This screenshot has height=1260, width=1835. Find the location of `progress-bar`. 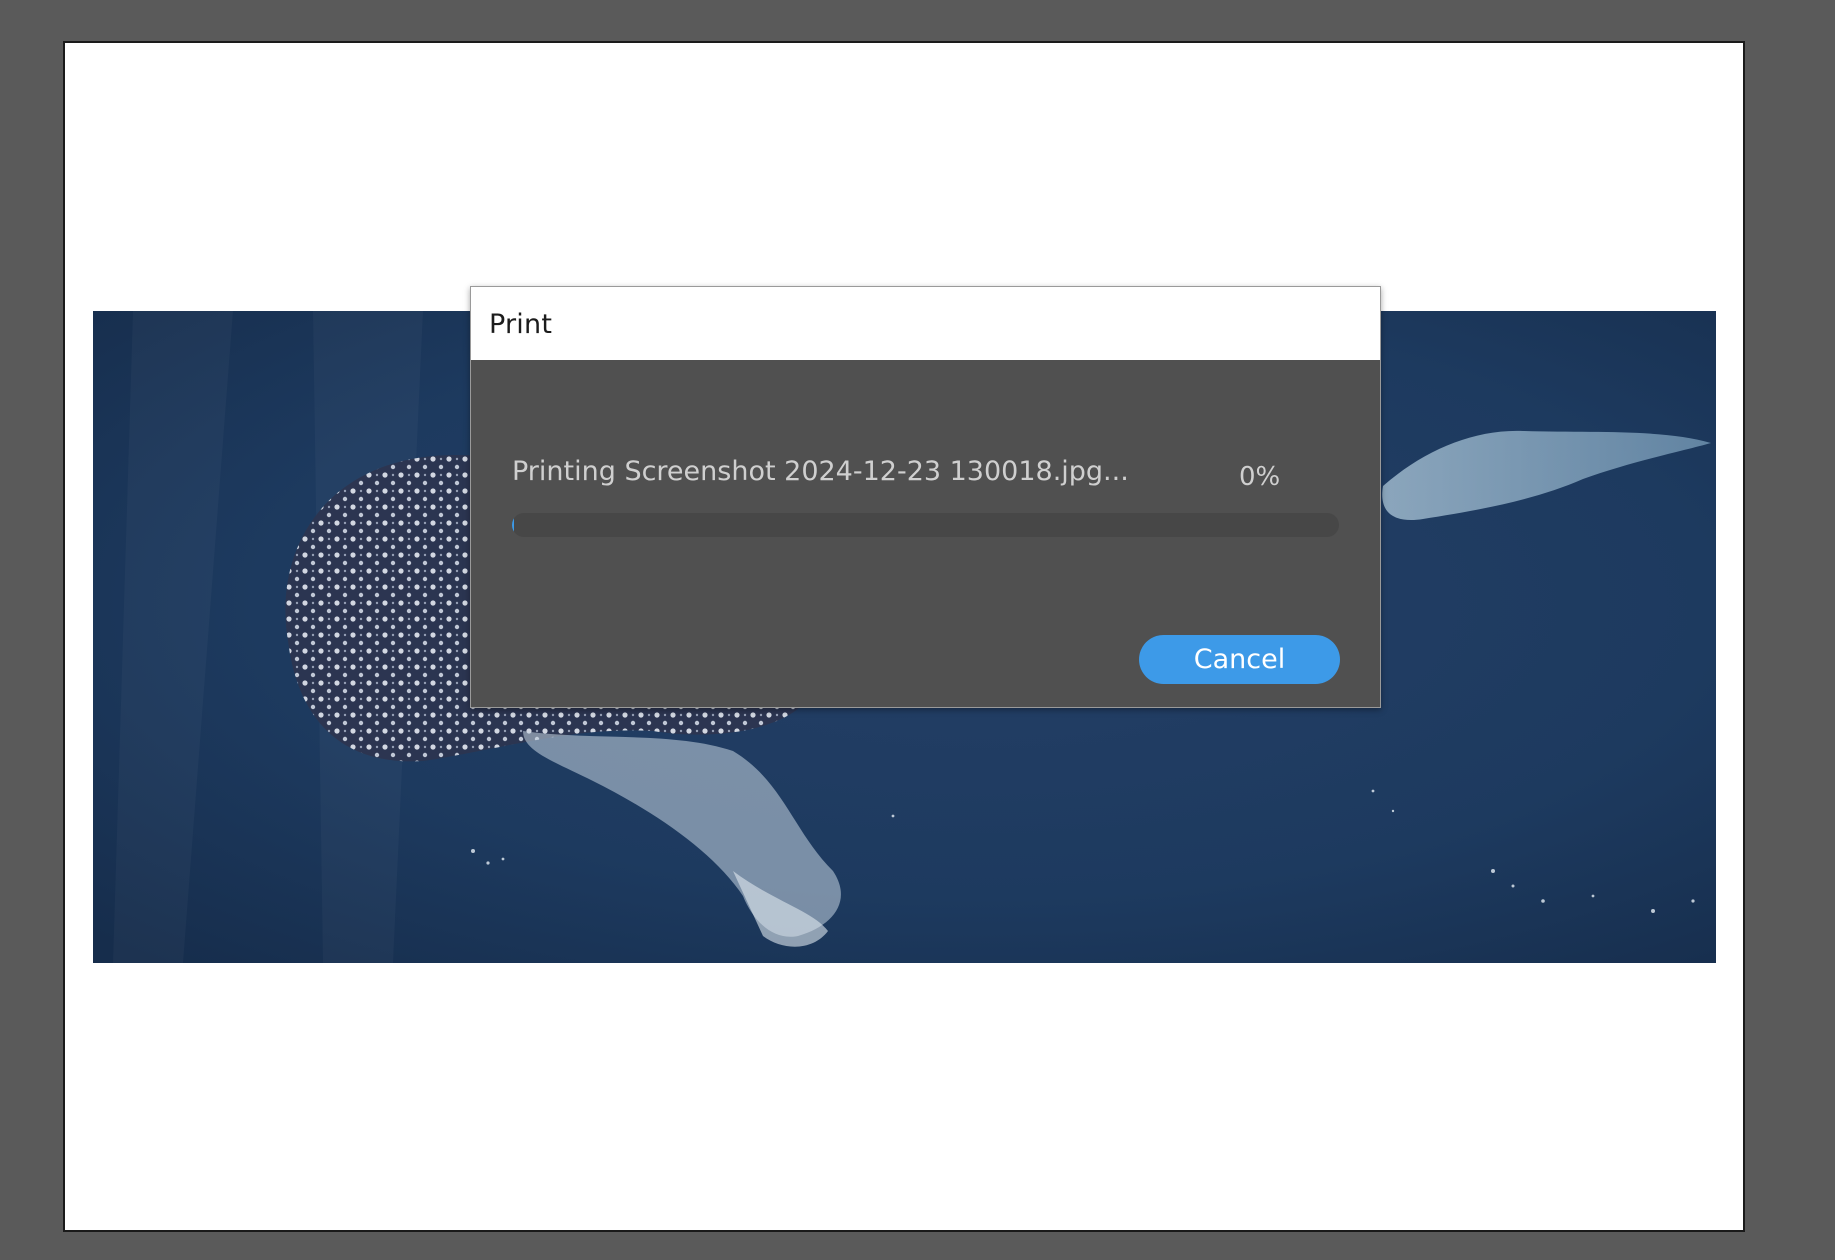

progress-bar is located at coordinates (925, 525).